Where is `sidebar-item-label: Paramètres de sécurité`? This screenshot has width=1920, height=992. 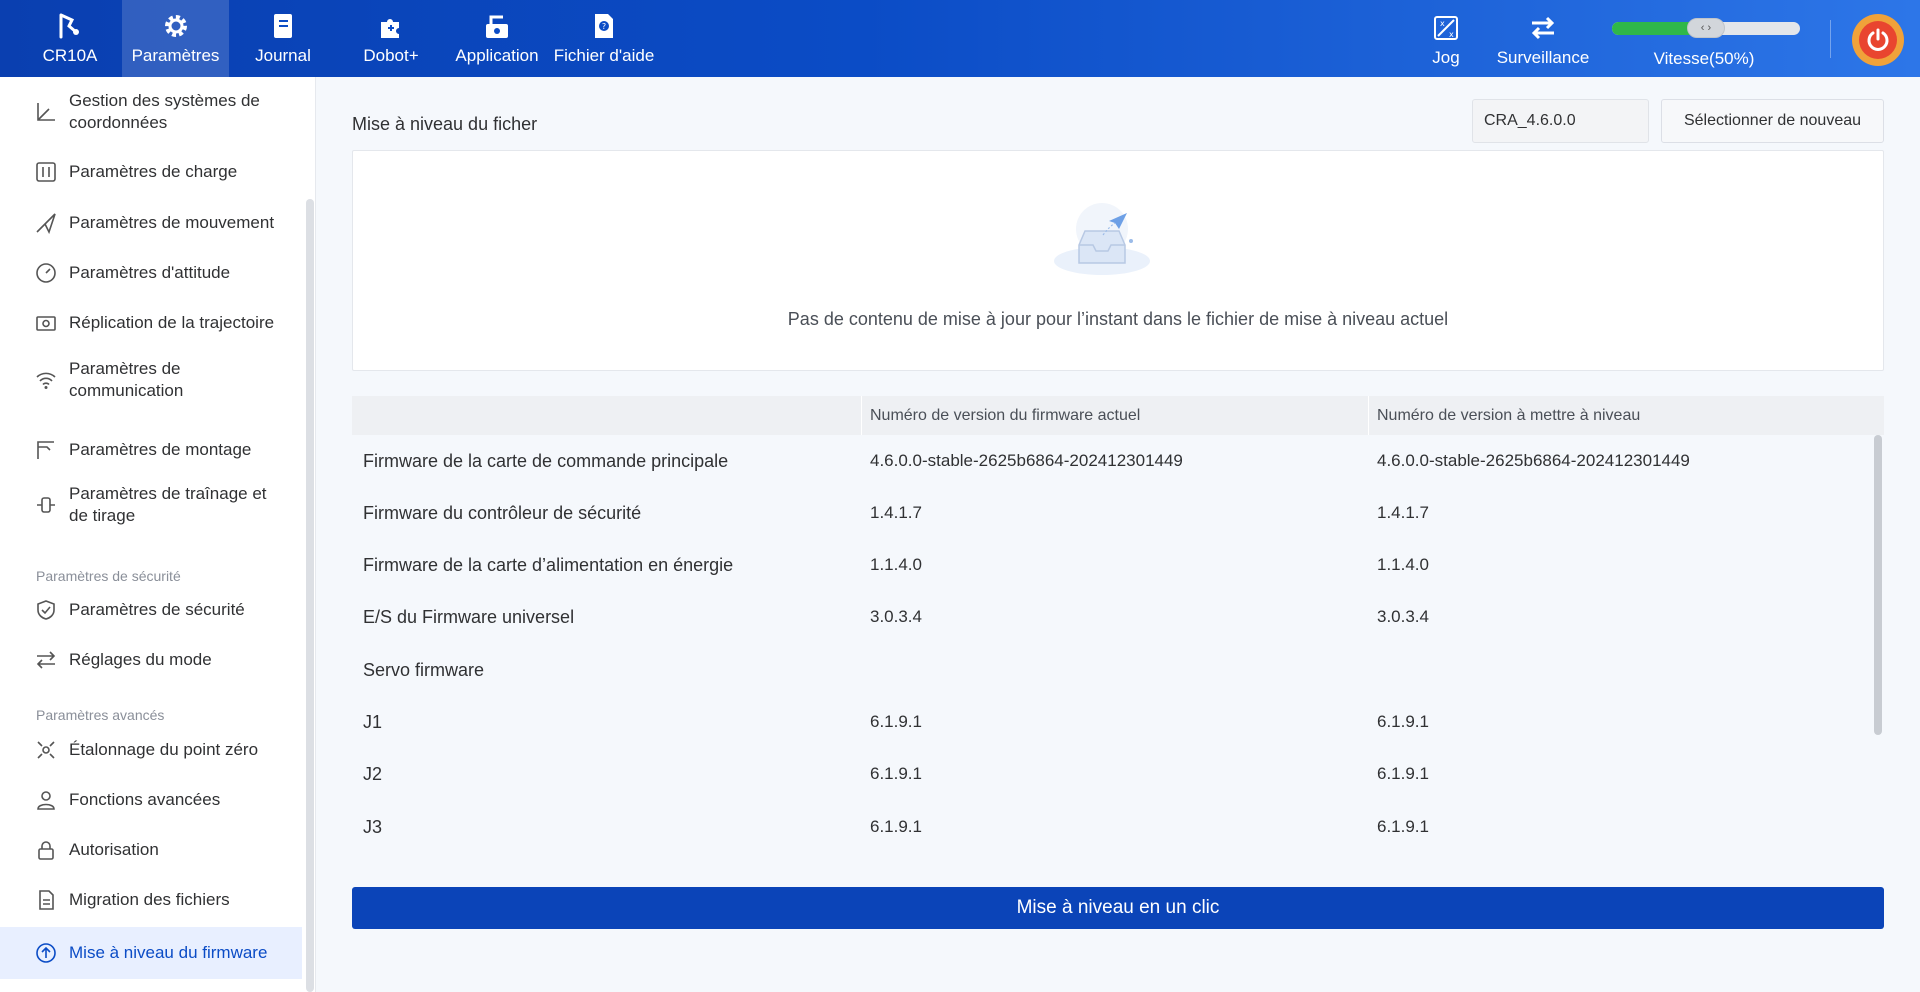
sidebar-item-label: Paramètres de sécurité is located at coordinates (157, 609).